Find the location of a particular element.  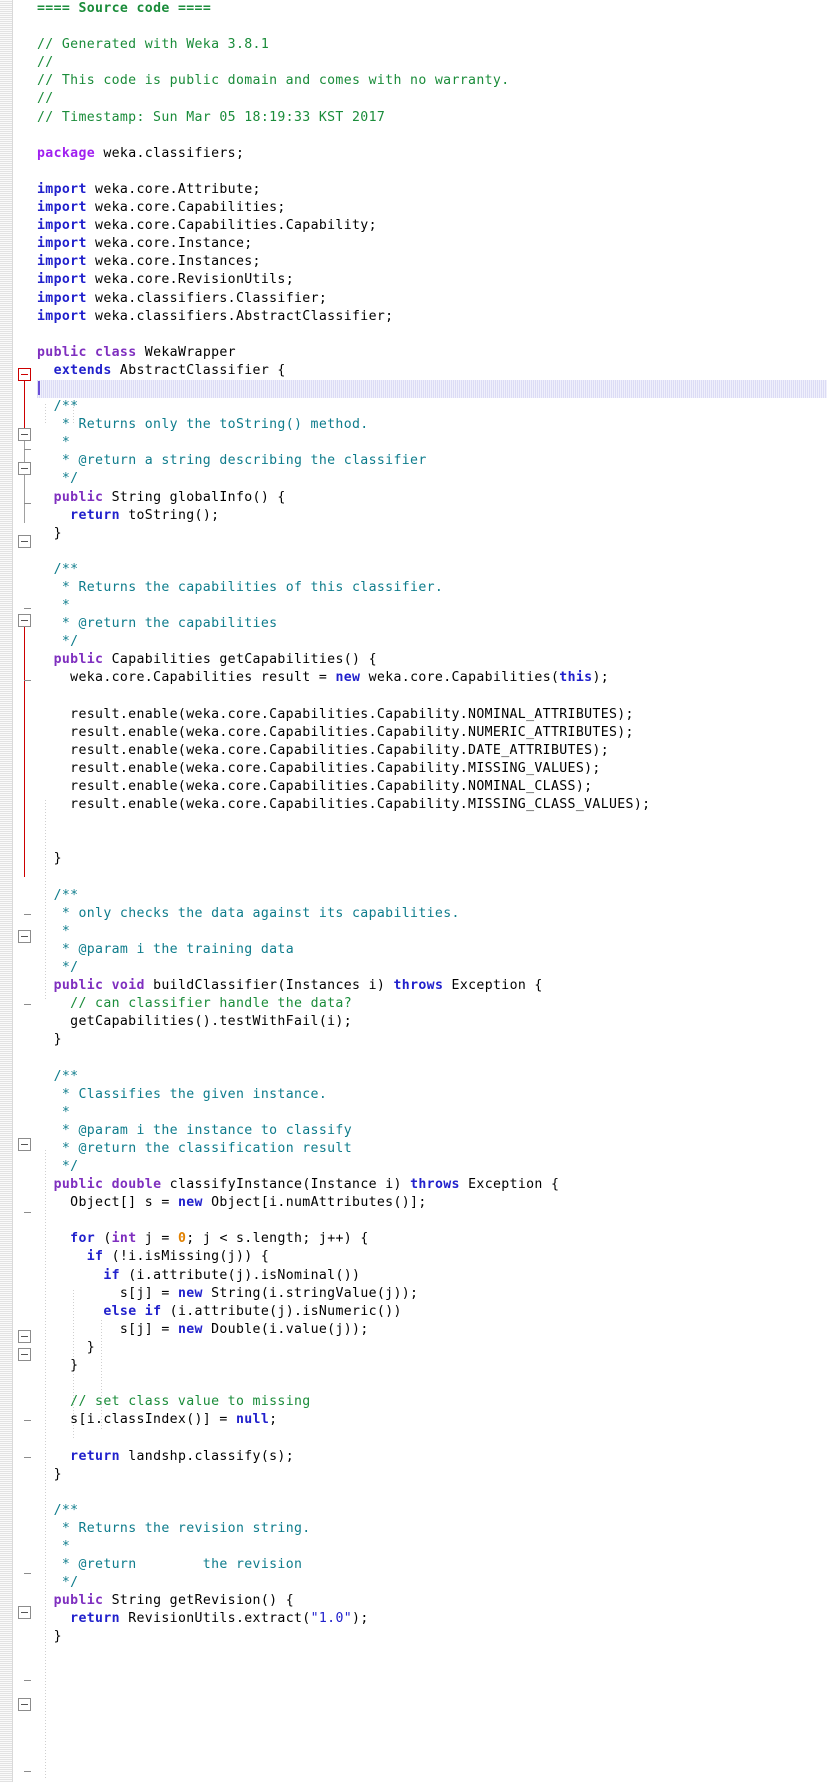

code-line: package weka.classifiers; is located at coordinates (432, 154).